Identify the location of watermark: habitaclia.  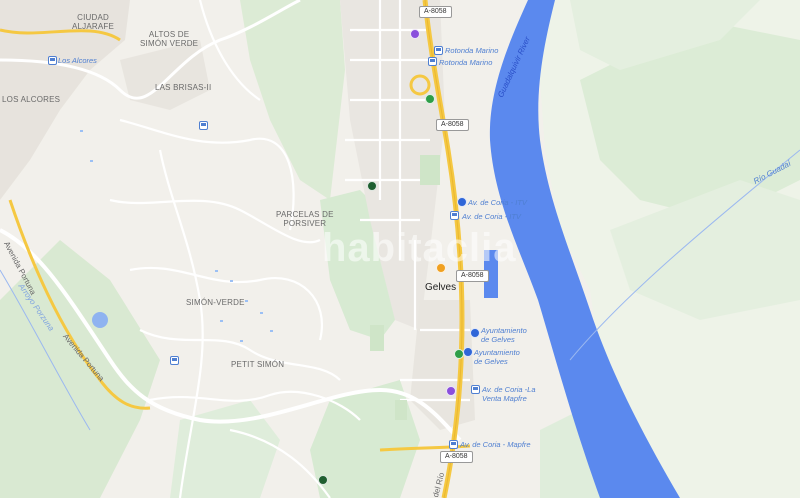
(419, 248).